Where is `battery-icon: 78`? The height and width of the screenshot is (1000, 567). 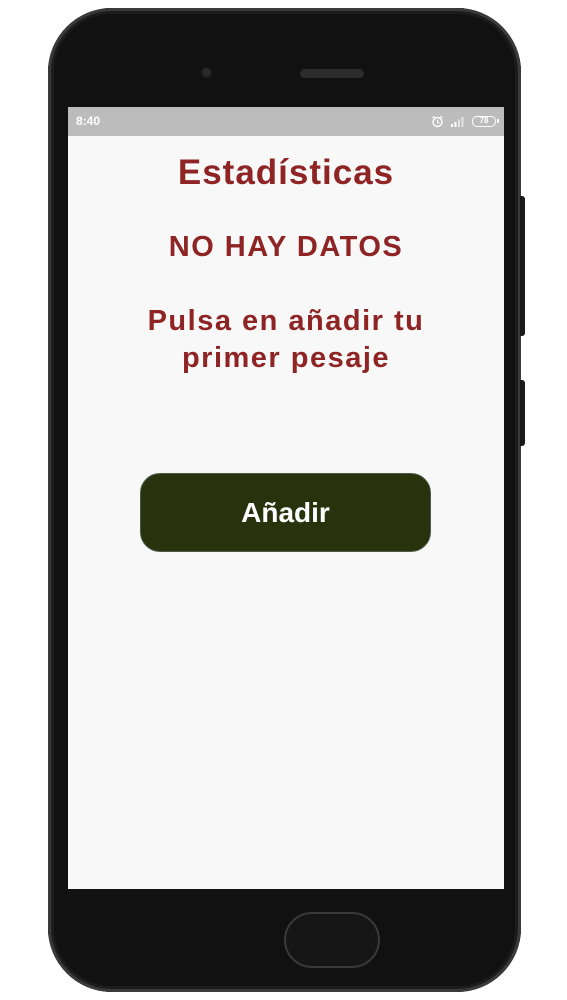
battery-icon: 78 is located at coordinates (485, 121).